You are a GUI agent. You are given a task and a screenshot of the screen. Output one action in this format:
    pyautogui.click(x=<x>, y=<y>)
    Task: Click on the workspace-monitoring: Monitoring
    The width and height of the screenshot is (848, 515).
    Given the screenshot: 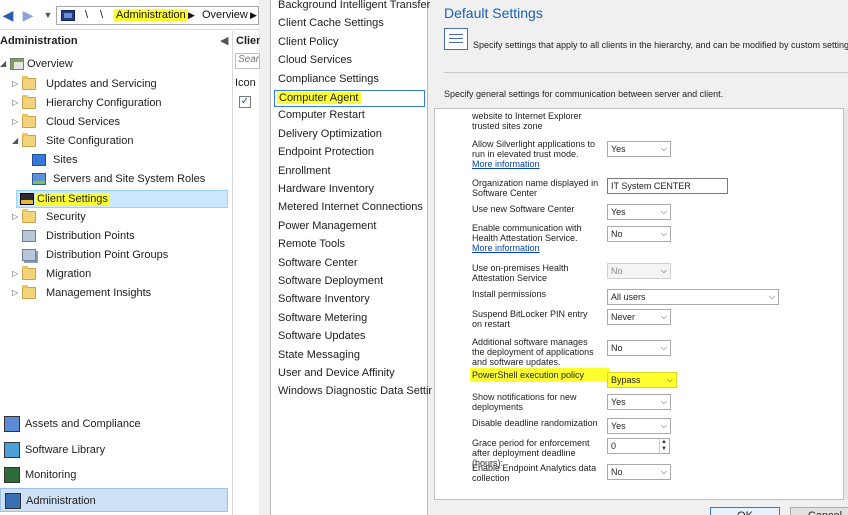 What is the action you would take?
    pyautogui.click(x=114, y=475)
    